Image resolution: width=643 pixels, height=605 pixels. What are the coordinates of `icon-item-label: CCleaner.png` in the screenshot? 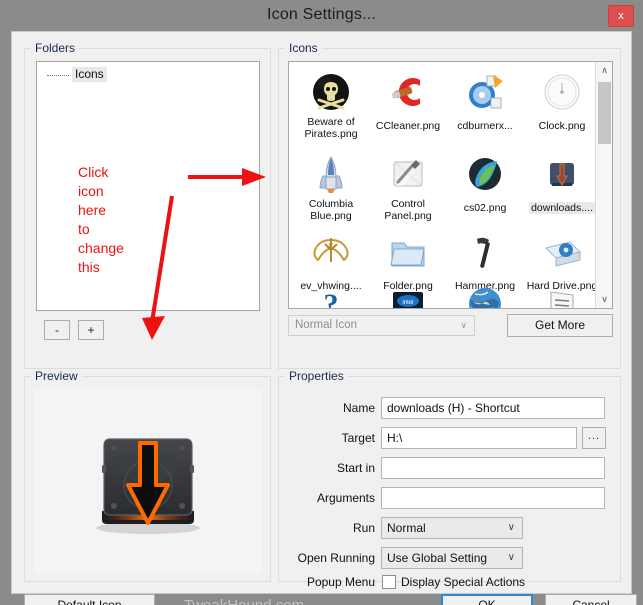 It's located at (408, 126).